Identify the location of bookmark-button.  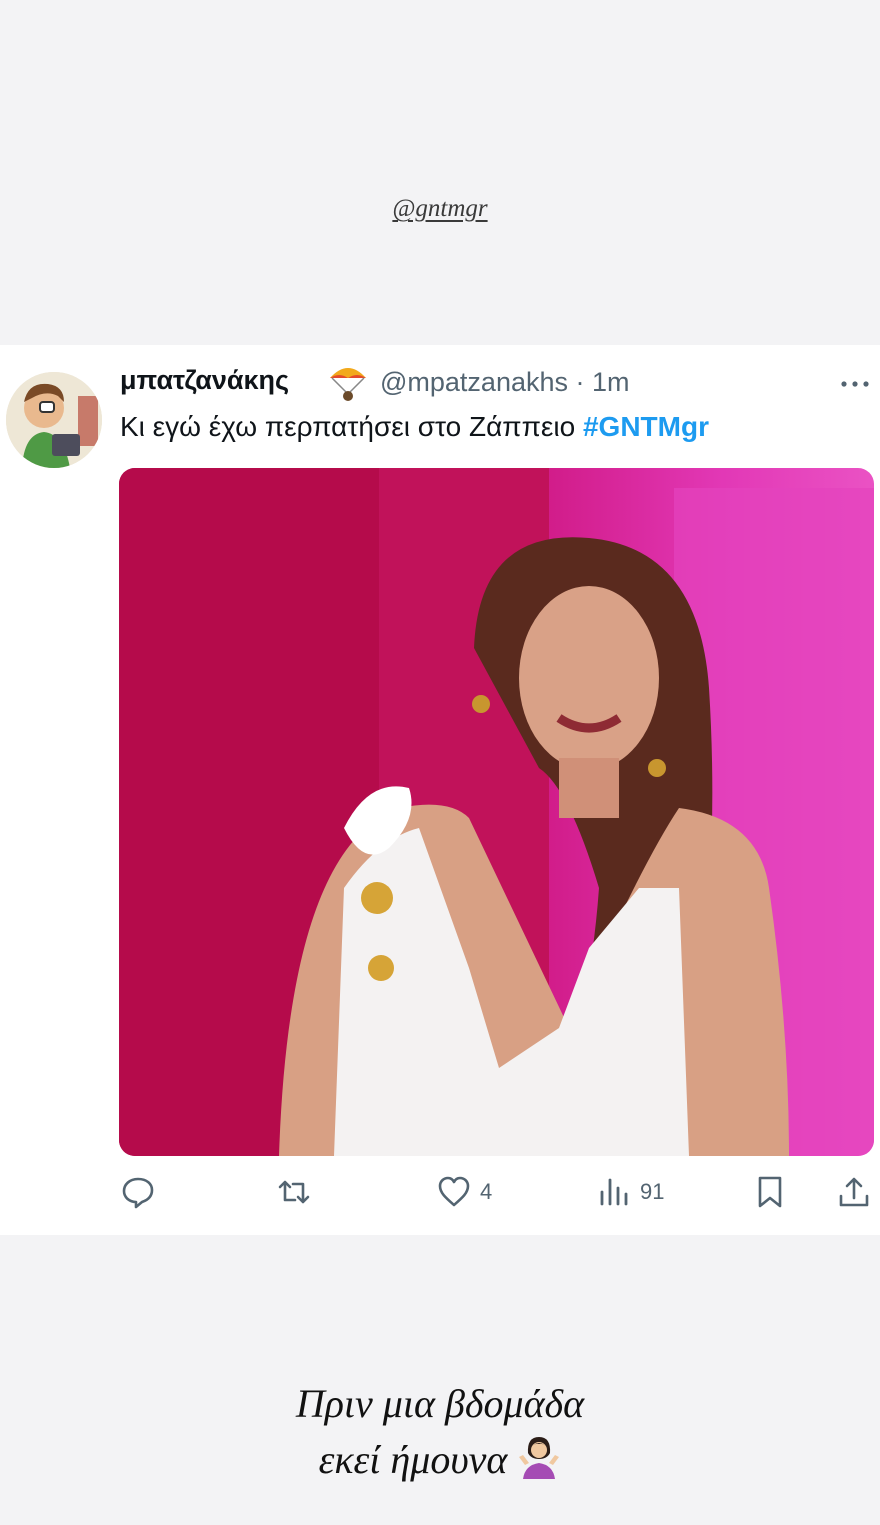
(770, 1192).